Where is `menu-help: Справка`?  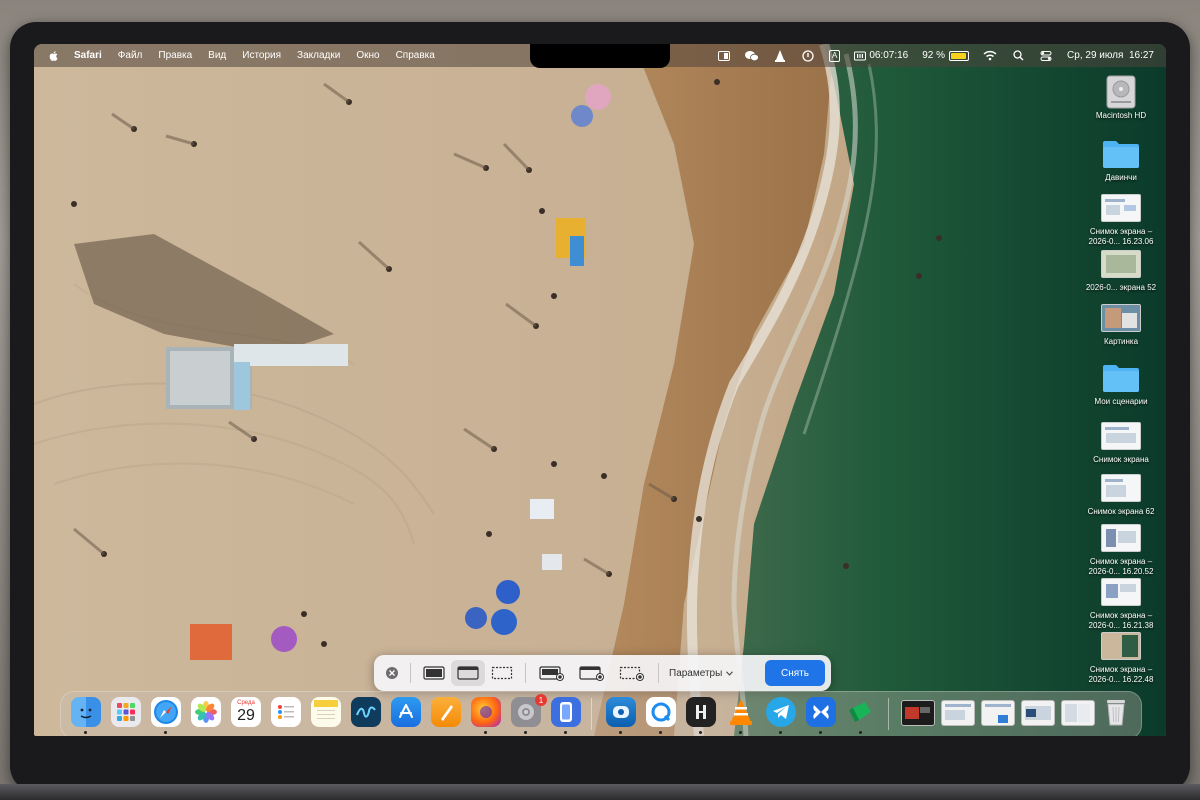 menu-help: Справка is located at coordinates (415, 55).